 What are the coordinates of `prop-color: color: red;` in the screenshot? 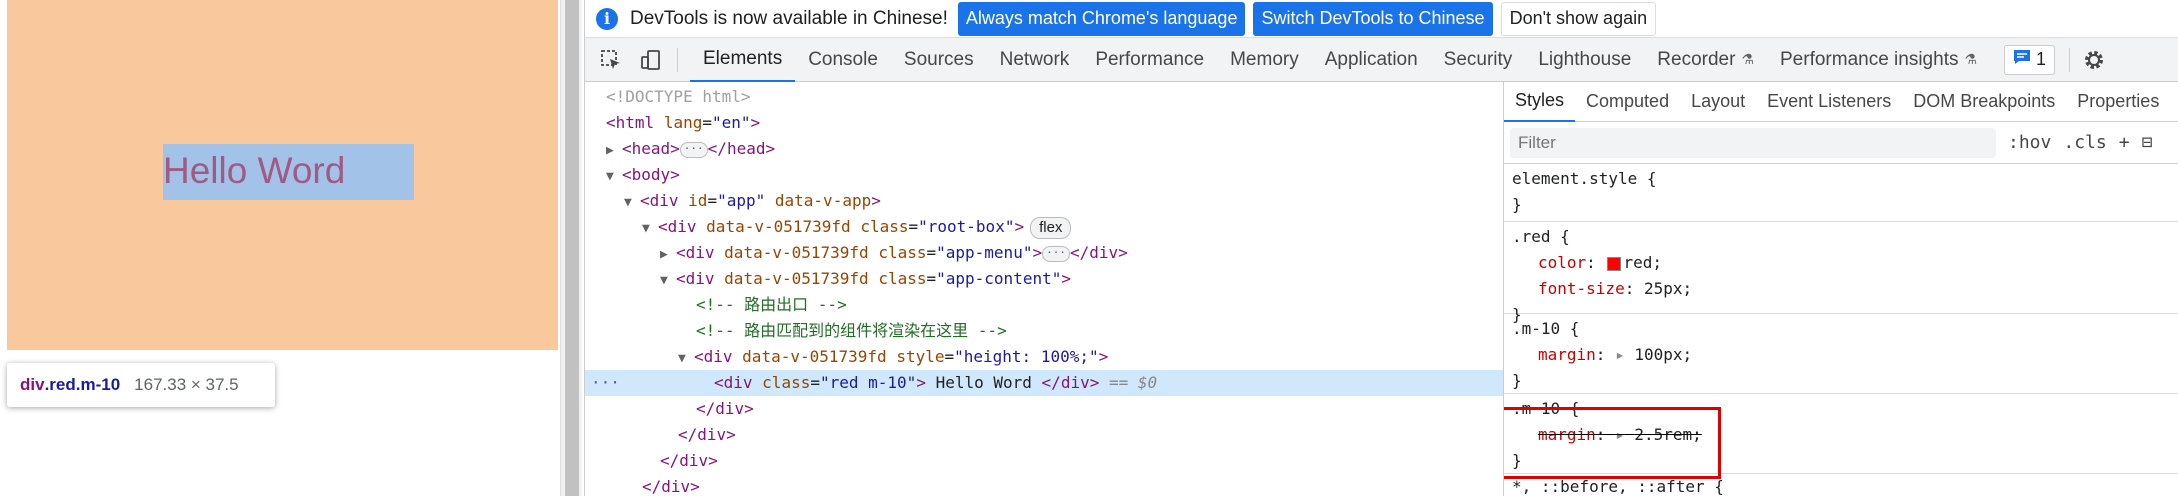 It's located at (1845, 263).